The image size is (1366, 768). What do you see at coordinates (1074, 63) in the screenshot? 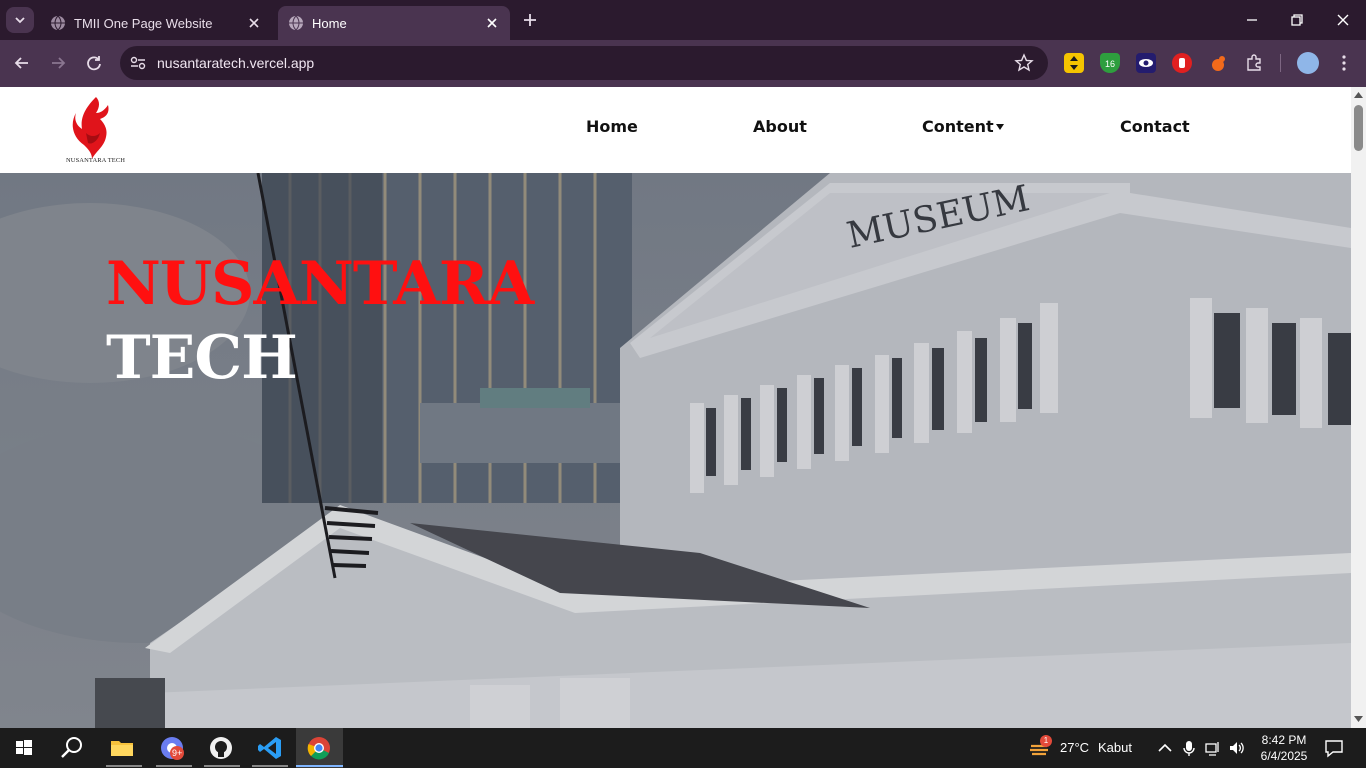
I see `extension-arrows-icon` at bounding box center [1074, 63].